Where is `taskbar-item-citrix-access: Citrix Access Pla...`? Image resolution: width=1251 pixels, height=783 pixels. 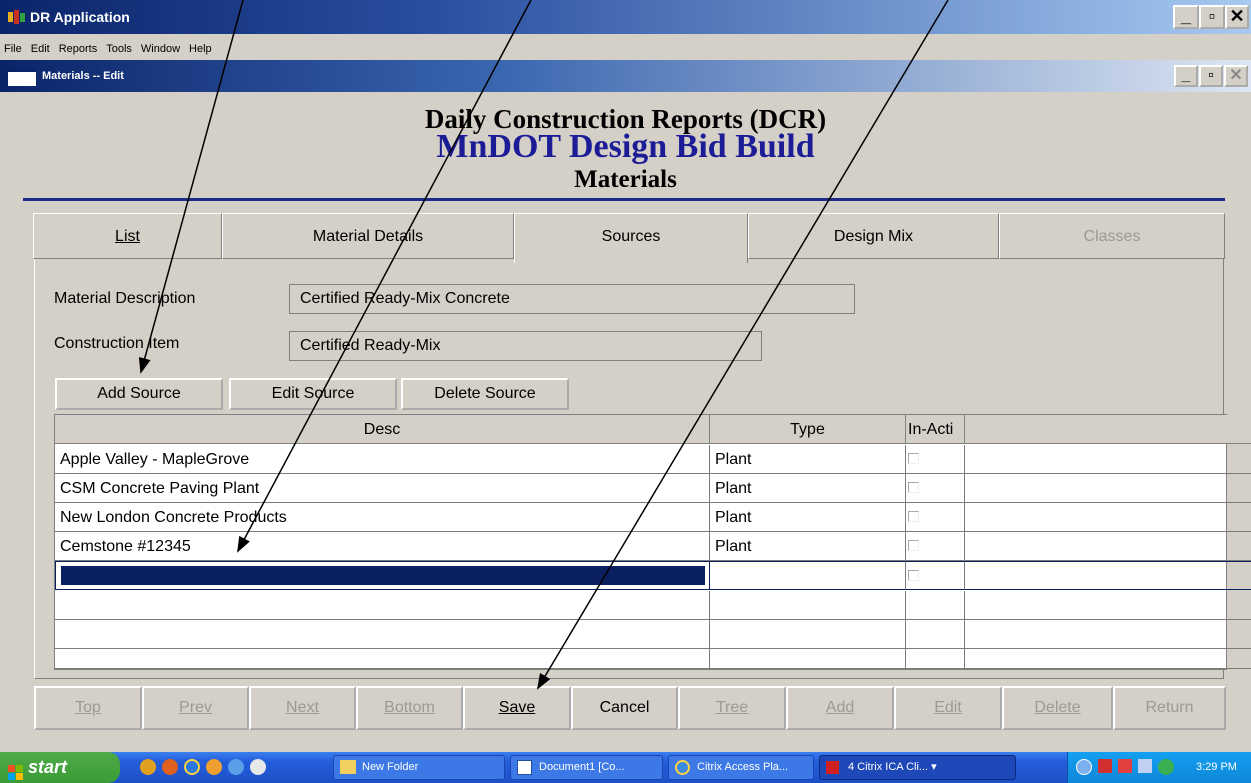
taskbar-item-citrix-access: Citrix Access Pla... is located at coordinates (741, 767).